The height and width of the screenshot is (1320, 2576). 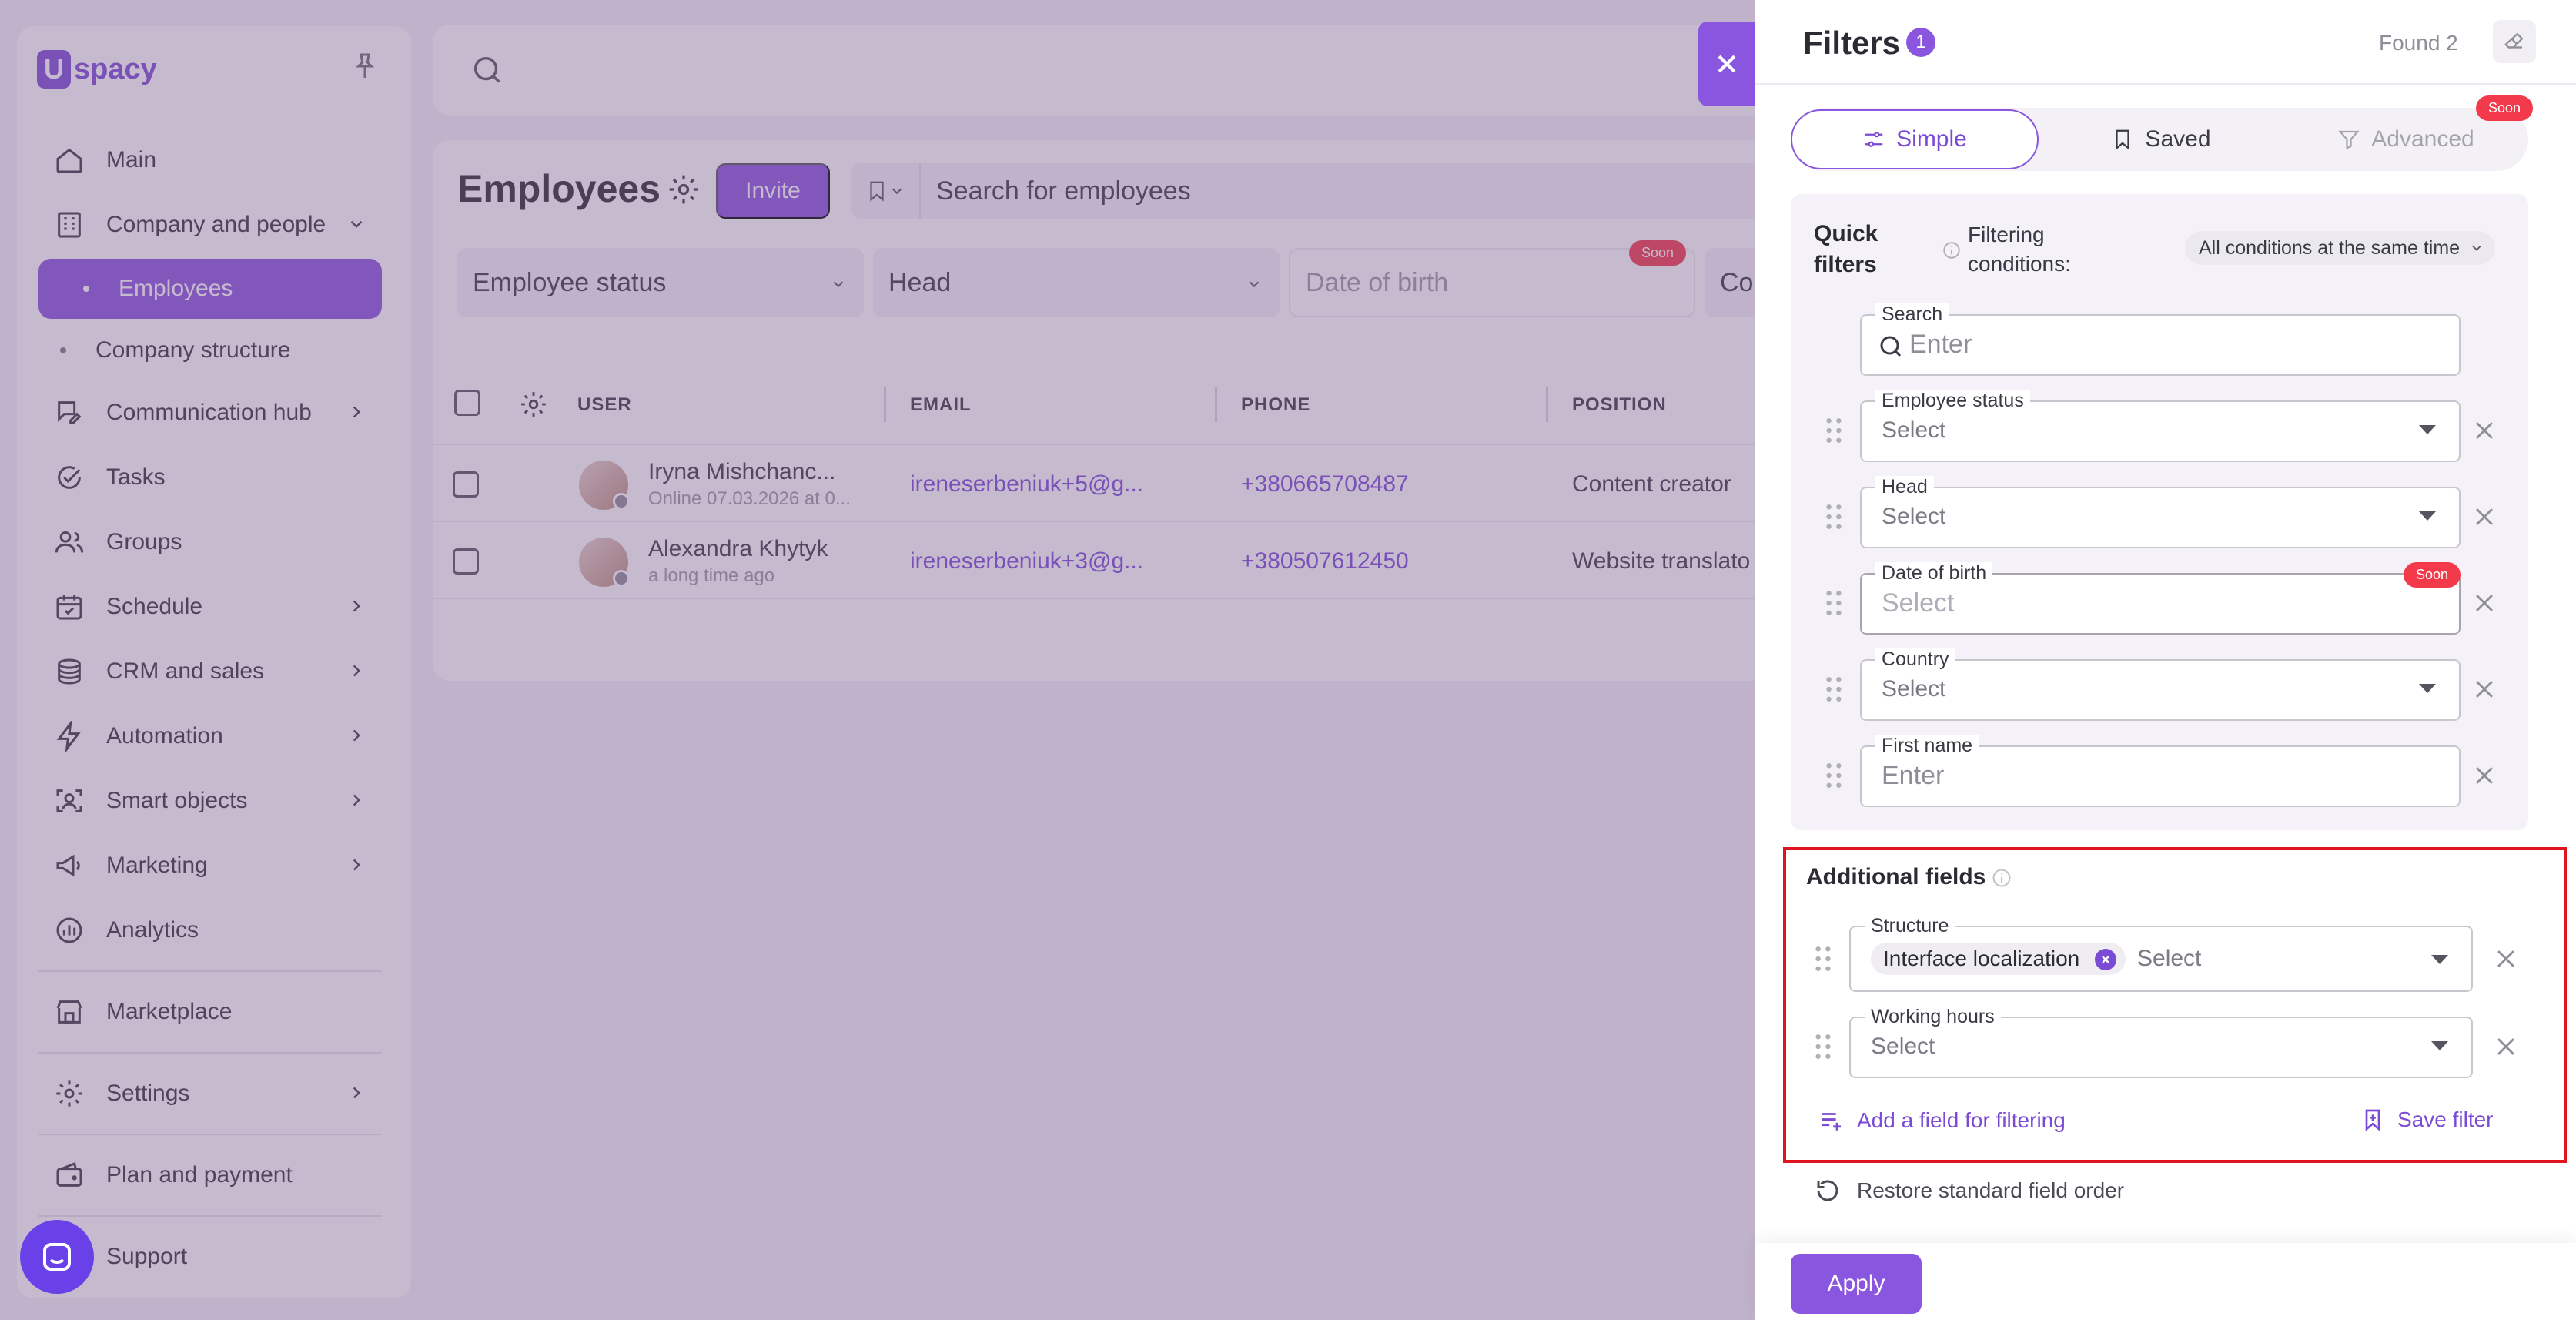 What do you see at coordinates (1832, 1122) in the screenshot?
I see `add-list-icon` at bounding box center [1832, 1122].